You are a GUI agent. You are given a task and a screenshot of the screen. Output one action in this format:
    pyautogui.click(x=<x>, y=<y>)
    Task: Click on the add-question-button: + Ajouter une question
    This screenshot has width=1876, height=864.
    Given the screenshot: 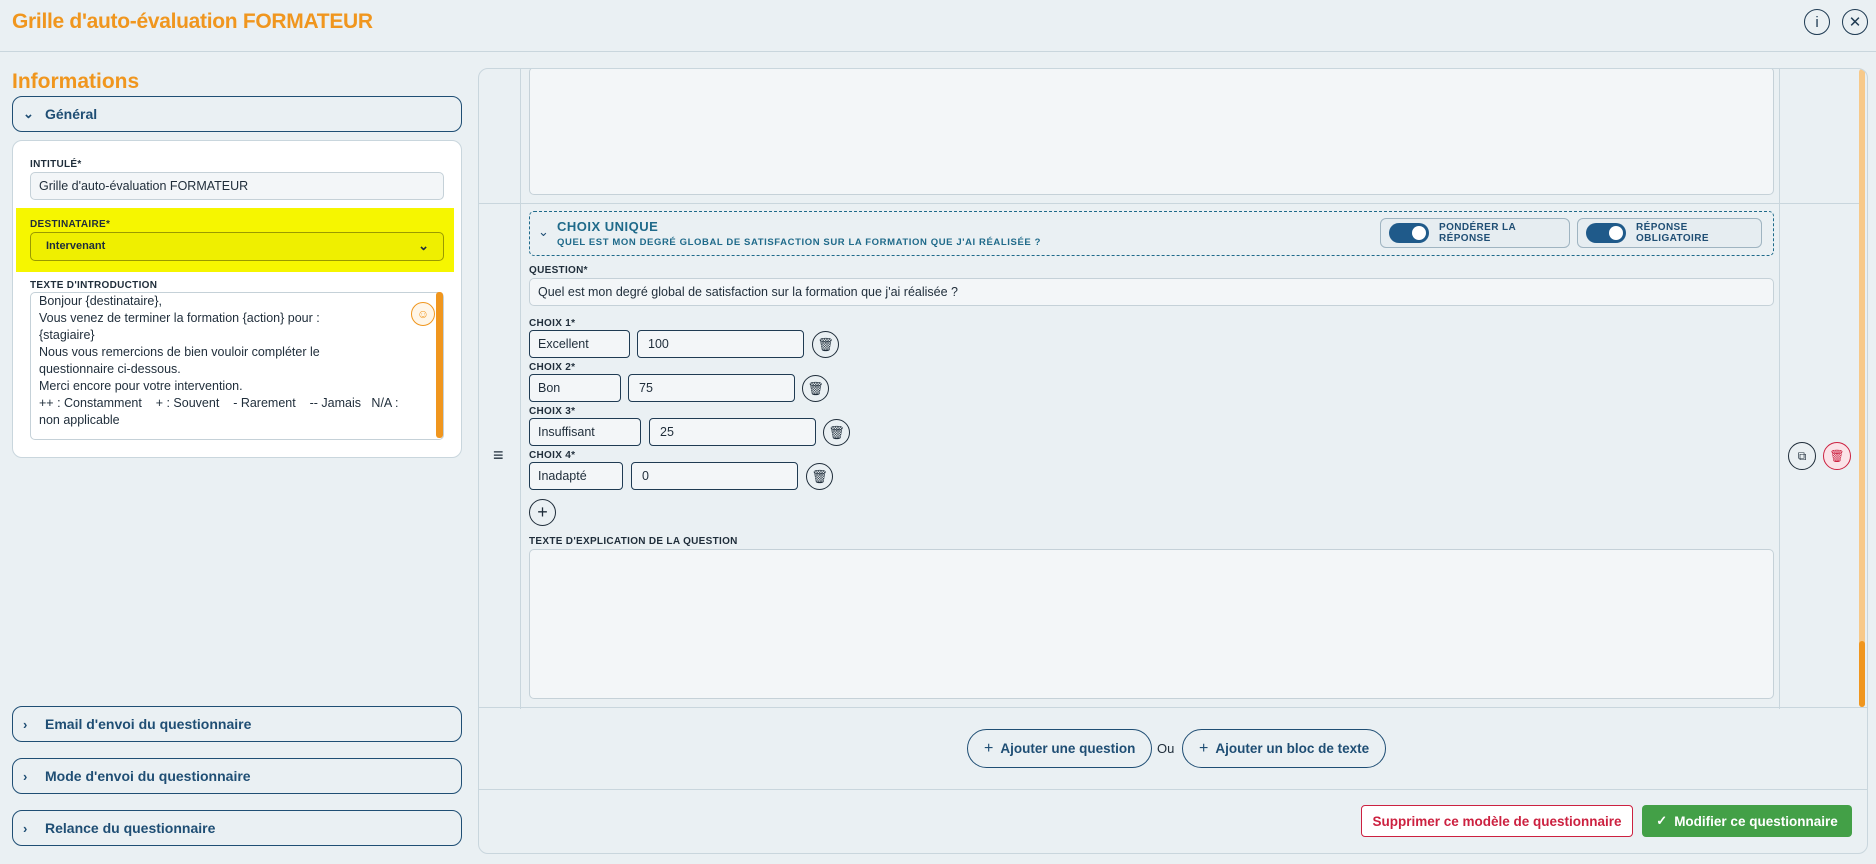 What is the action you would take?
    pyautogui.click(x=1060, y=748)
    